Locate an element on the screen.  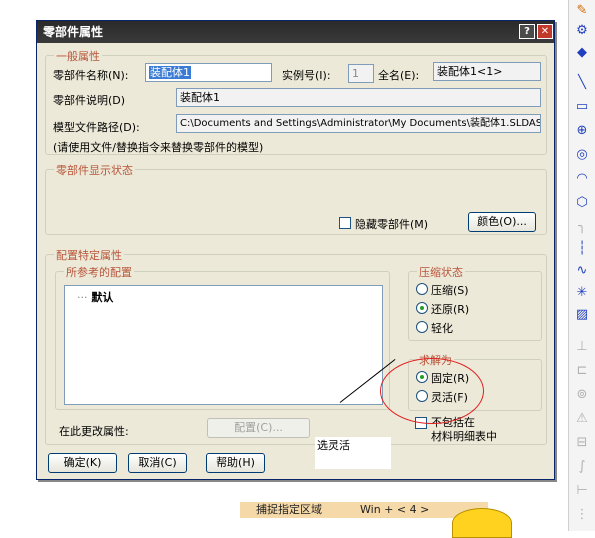
component-name-input: 装配体1 is located at coordinates (208, 72).